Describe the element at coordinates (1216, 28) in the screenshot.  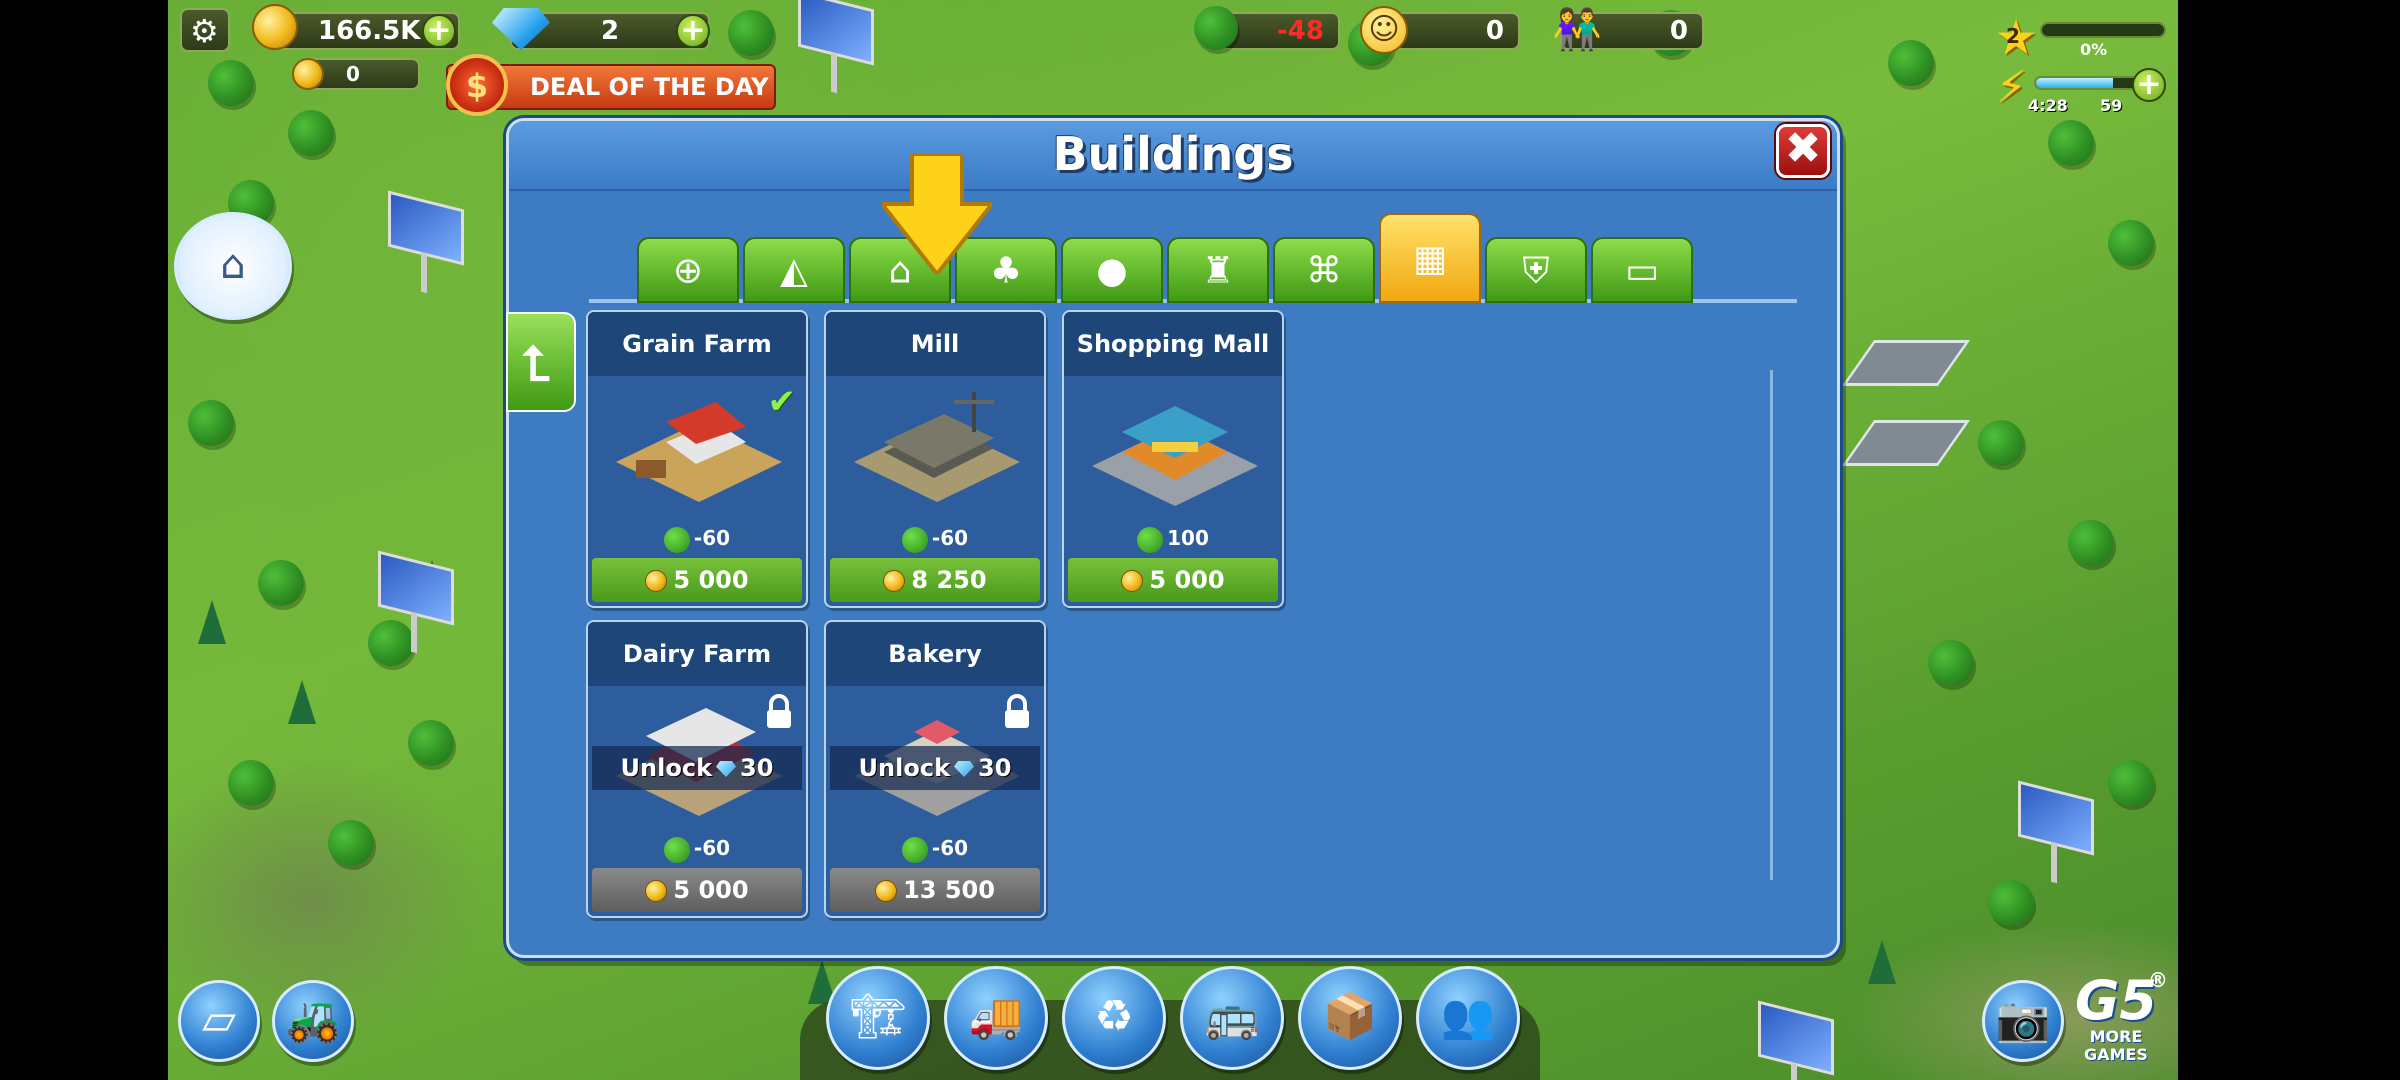
I see `ecology-tree-icon` at that location.